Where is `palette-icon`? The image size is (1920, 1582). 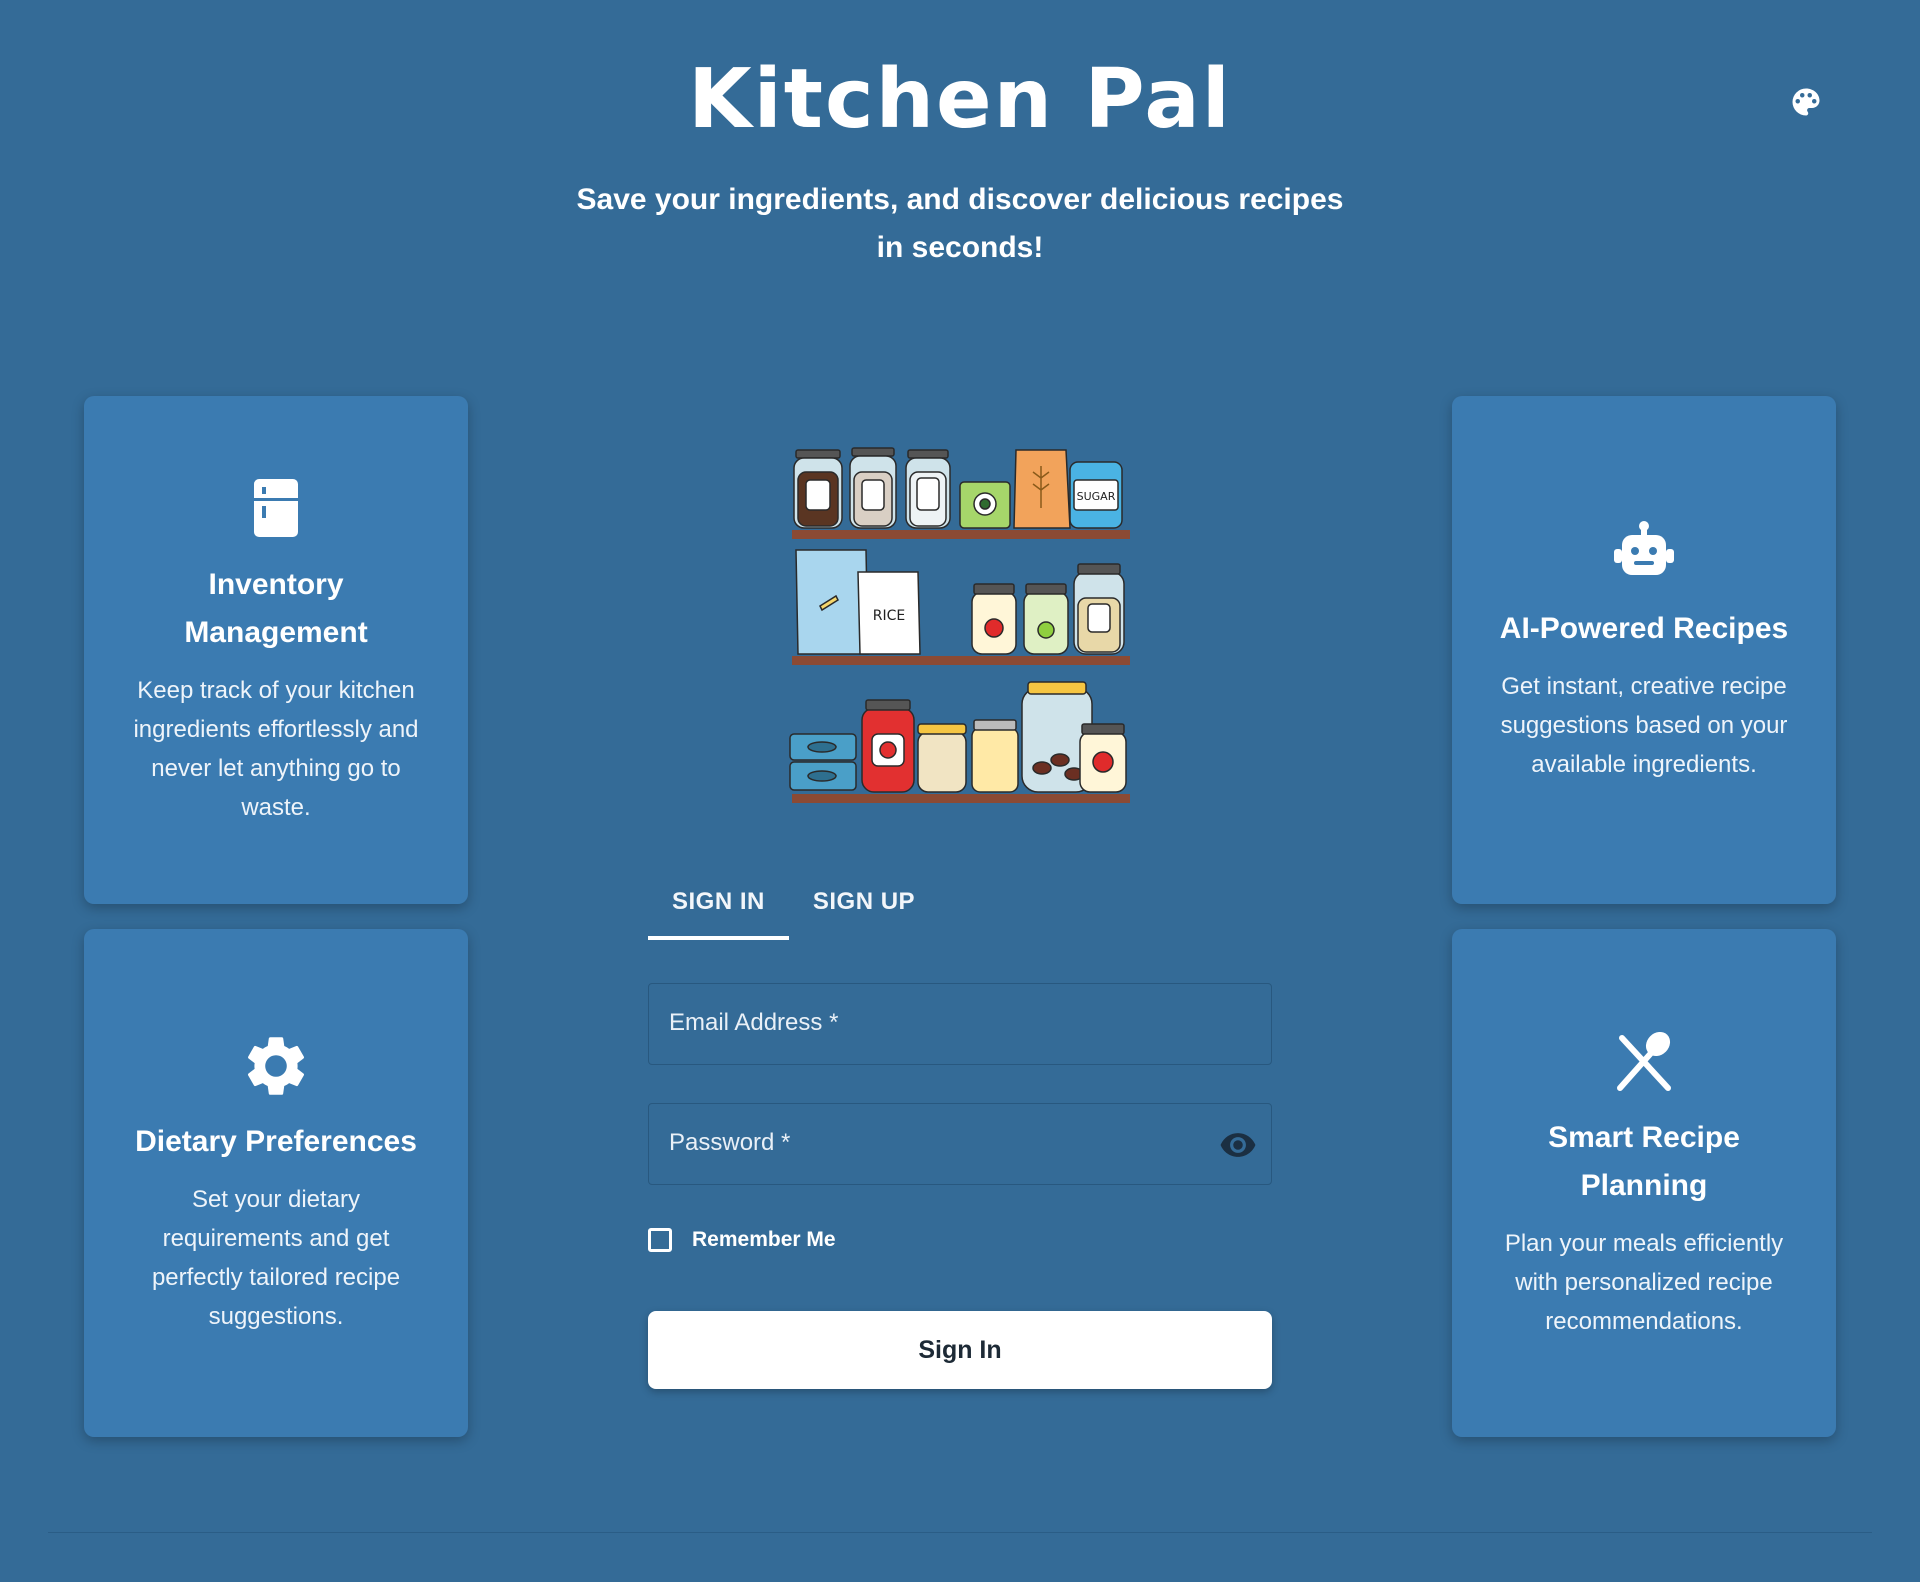 palette-icon is located at coordinates (1806, 102).